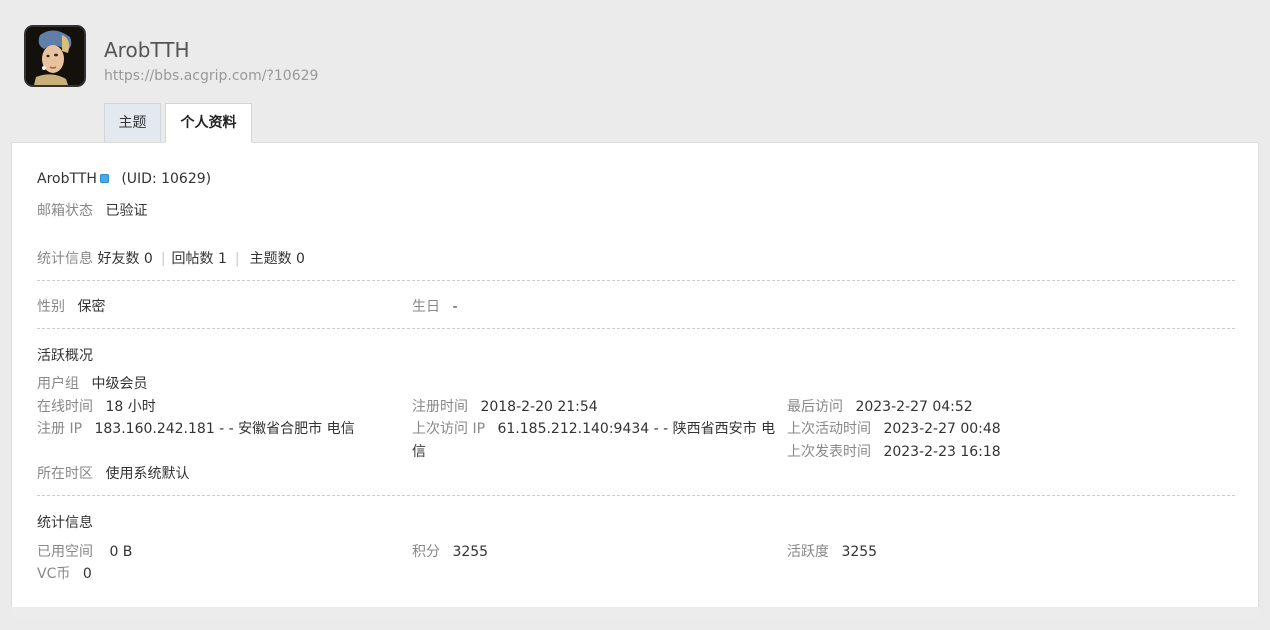 The width and height of the screenshot is (1270, 630). Describe the element at coordinates (96, 406) in the screenshot. I see `online-time-row: 在线时间 18 小时` at that location.